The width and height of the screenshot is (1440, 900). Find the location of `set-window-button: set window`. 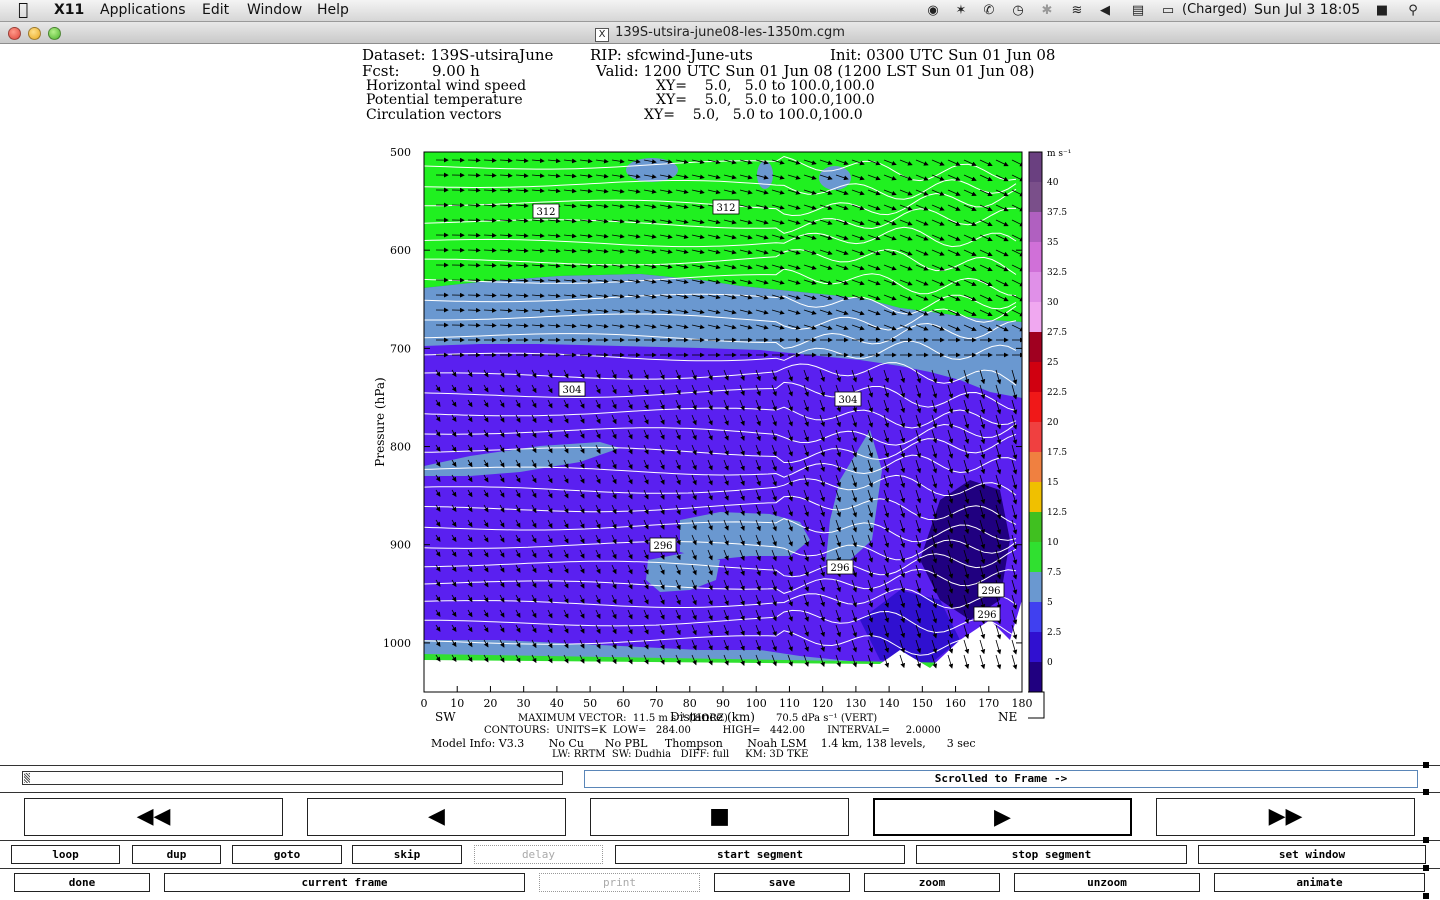

set-window-button: set window is located at coordinates (1312, 854).